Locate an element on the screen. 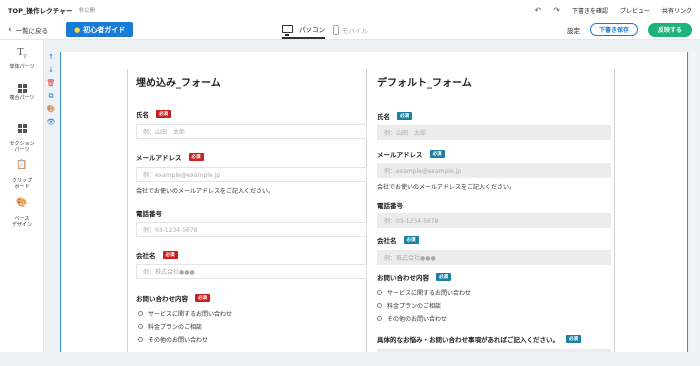  toolbar-actions: 設定 下書き保存 反映する is located at coordinates (629, 29).